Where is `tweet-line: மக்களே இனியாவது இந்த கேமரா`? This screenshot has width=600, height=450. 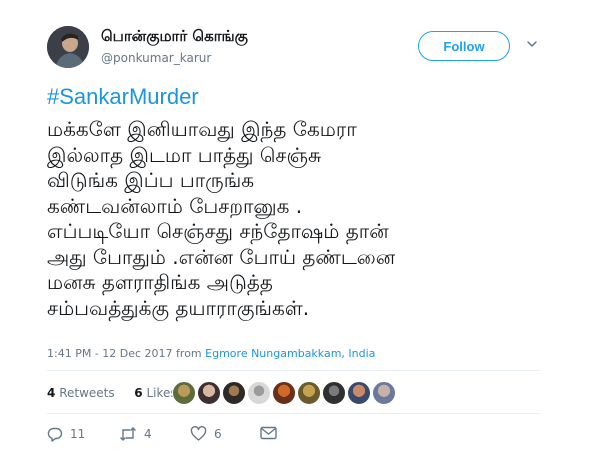 tweet-line: மக்களே இனியாவது இந்த கேமரா is located at coordinates (202, 129).